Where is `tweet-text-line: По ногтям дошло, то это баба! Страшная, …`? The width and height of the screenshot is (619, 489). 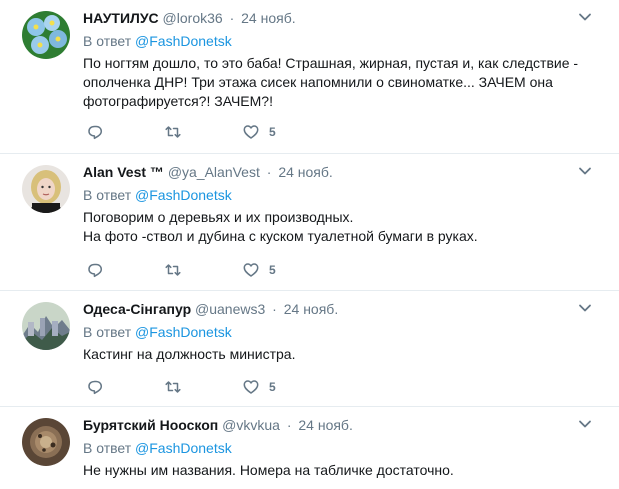 tweet-text-line: По ногтям дошло, то это баба! Страшная, … is located at coordinates (331, 63).